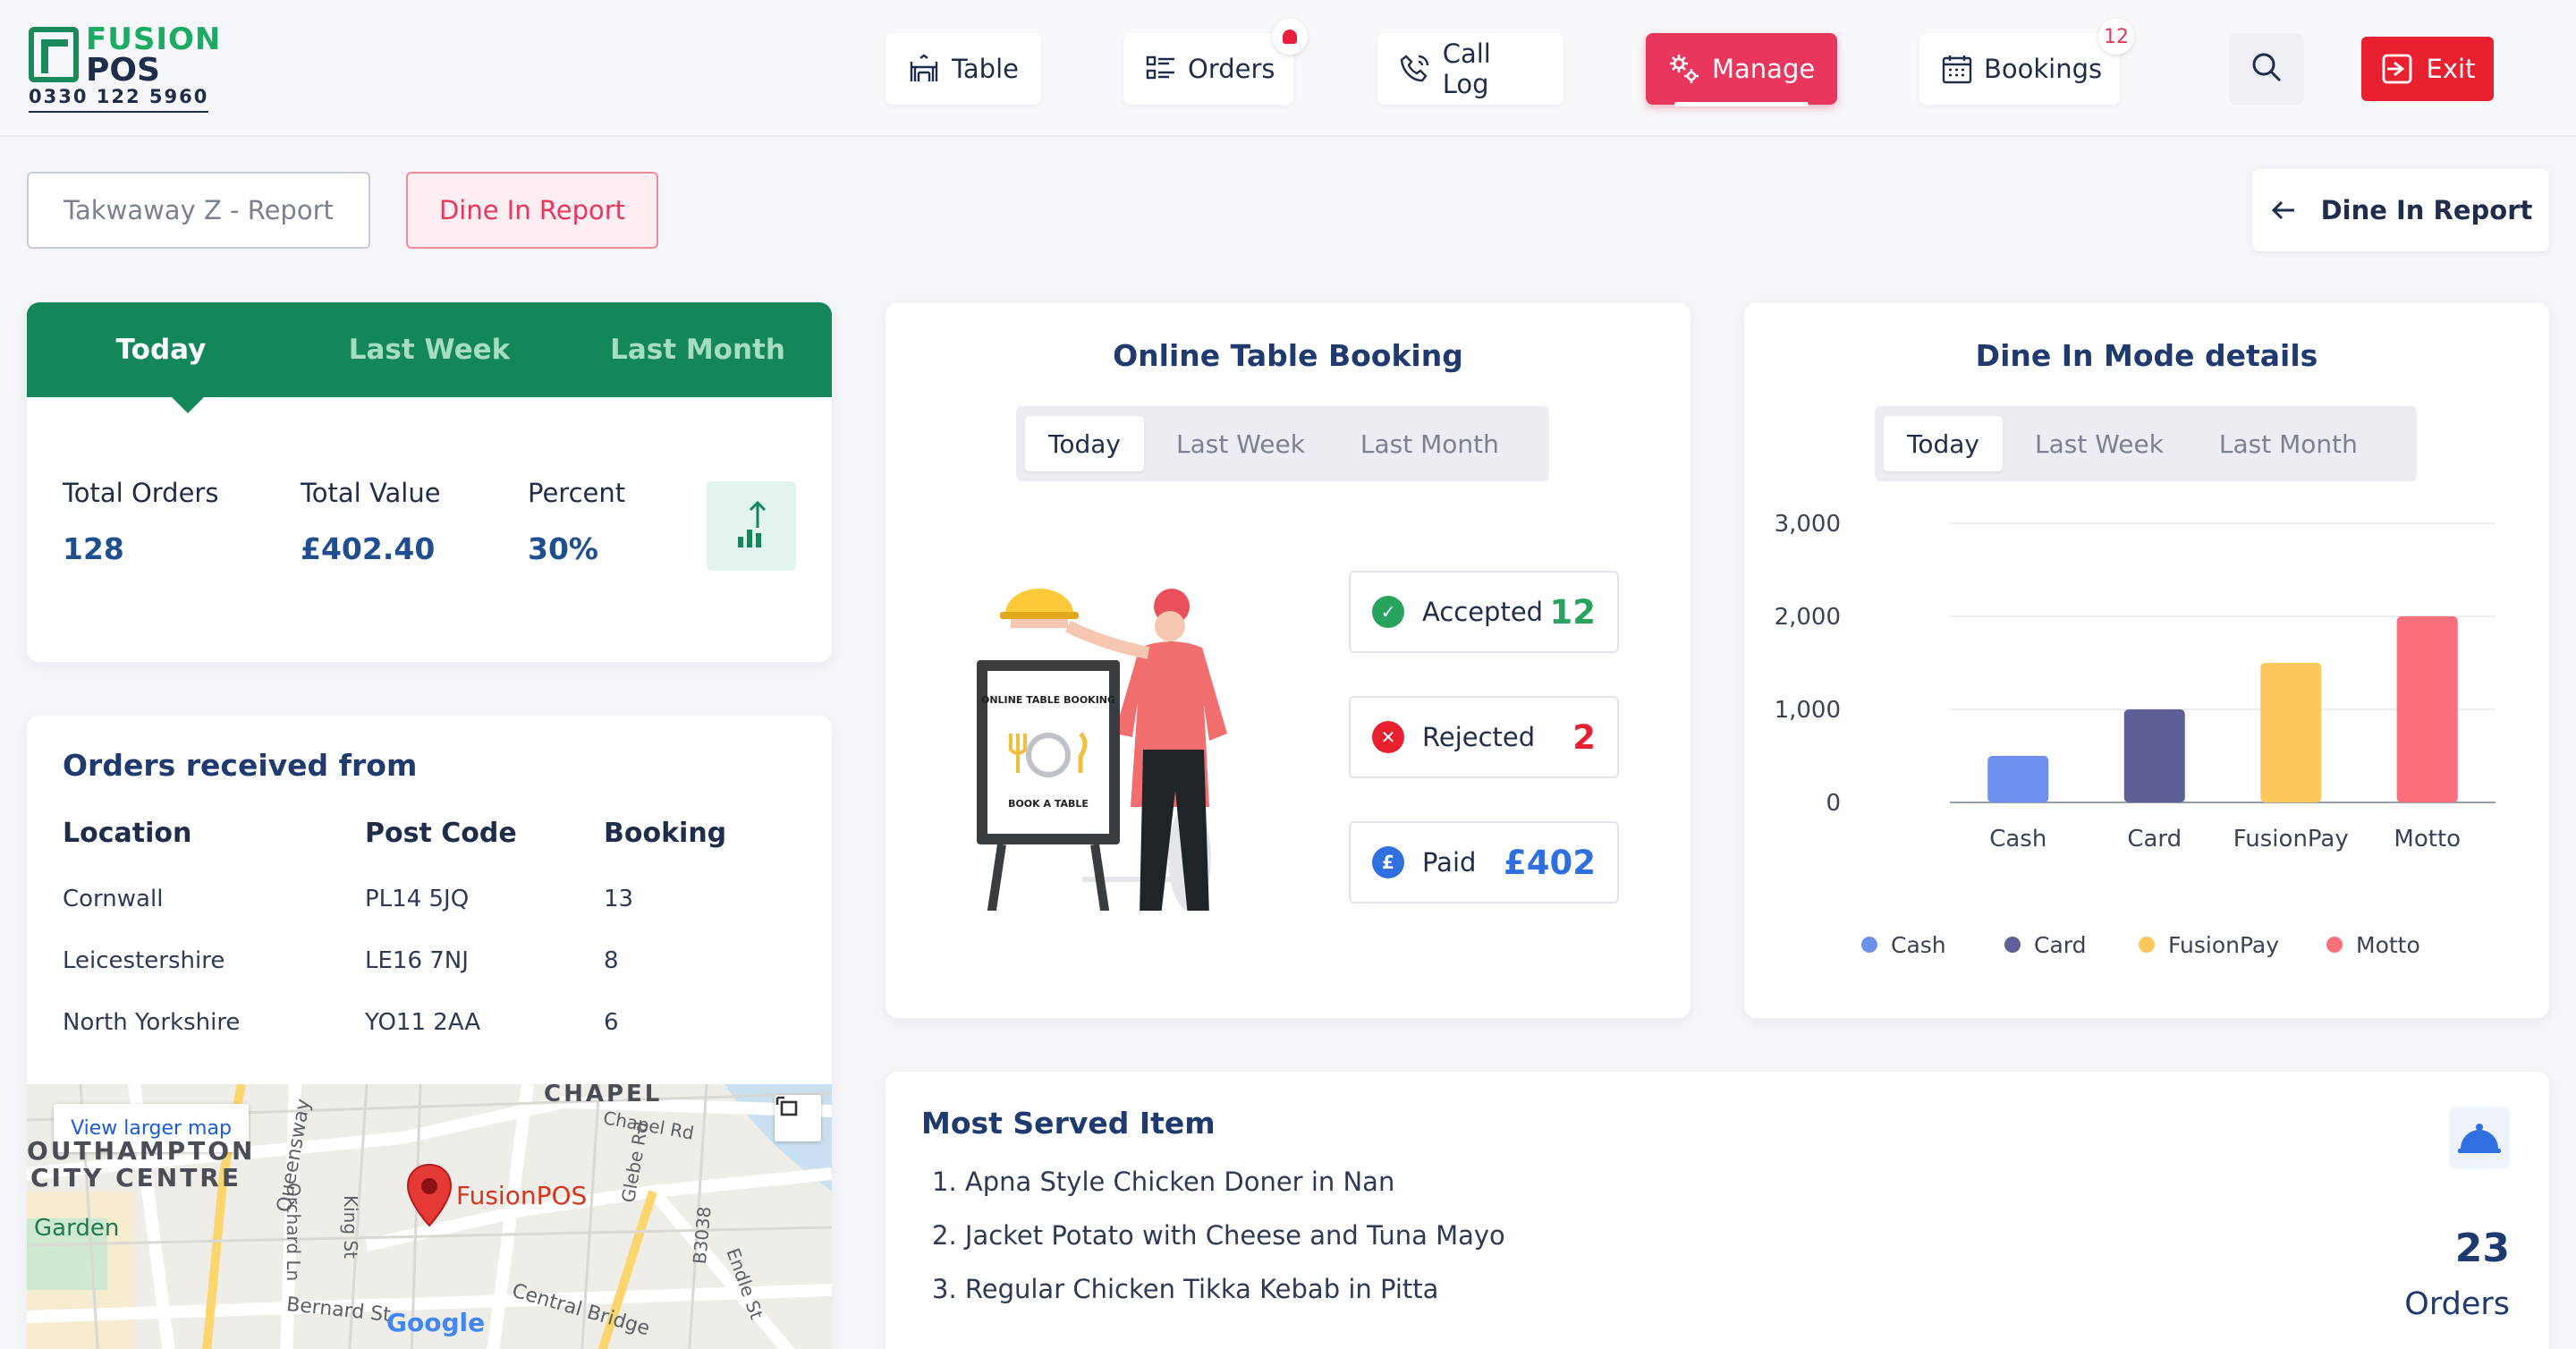 The width and height of the screenshot is (2576, 1349). Describe the element at coordinates (1388, 862) in the screenshot. I see `pound-coin-icon: £` at that location.